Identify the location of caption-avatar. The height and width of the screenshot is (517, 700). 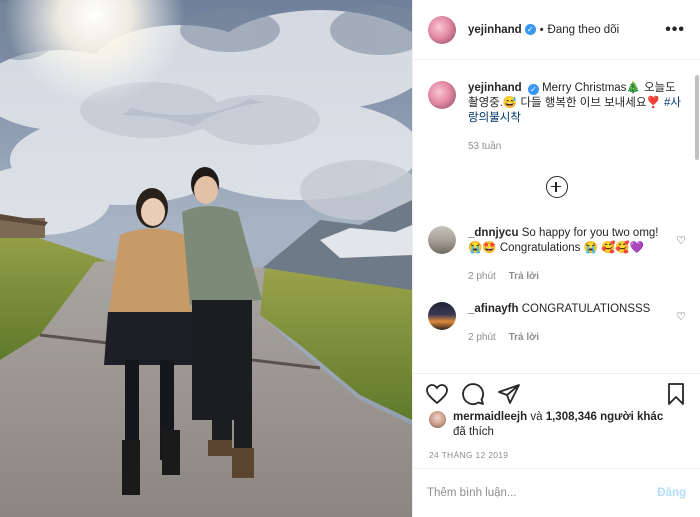
(442, 95).